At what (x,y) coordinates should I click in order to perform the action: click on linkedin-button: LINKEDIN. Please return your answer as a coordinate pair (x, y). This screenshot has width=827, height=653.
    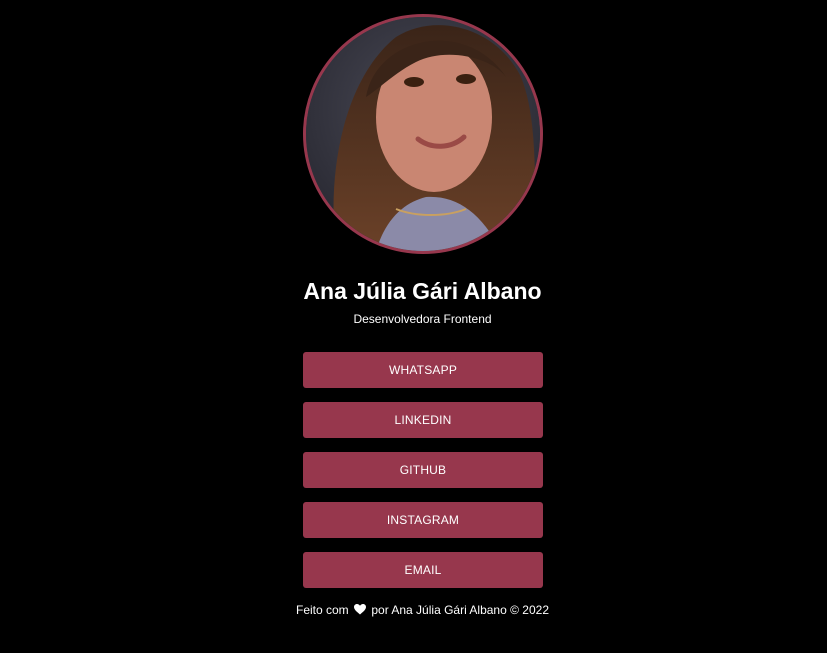
    Looking at the image, I should click on (423, 420).